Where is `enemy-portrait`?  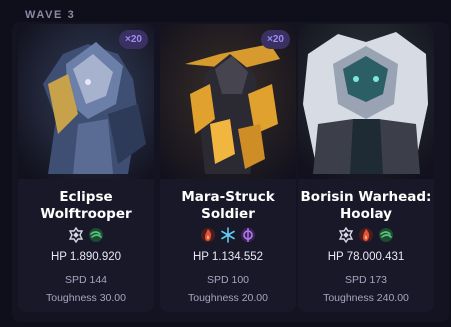
enemy-portrait is located at coordinates (366, 101).